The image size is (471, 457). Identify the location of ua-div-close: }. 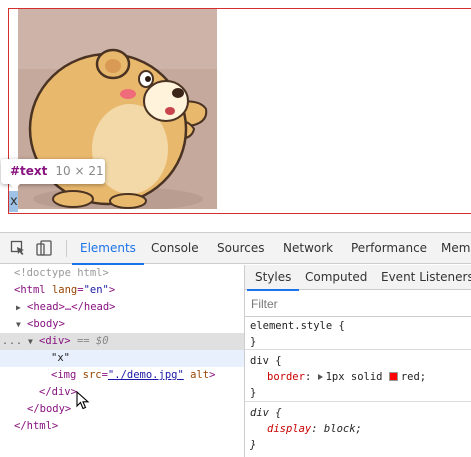
(253, 445).